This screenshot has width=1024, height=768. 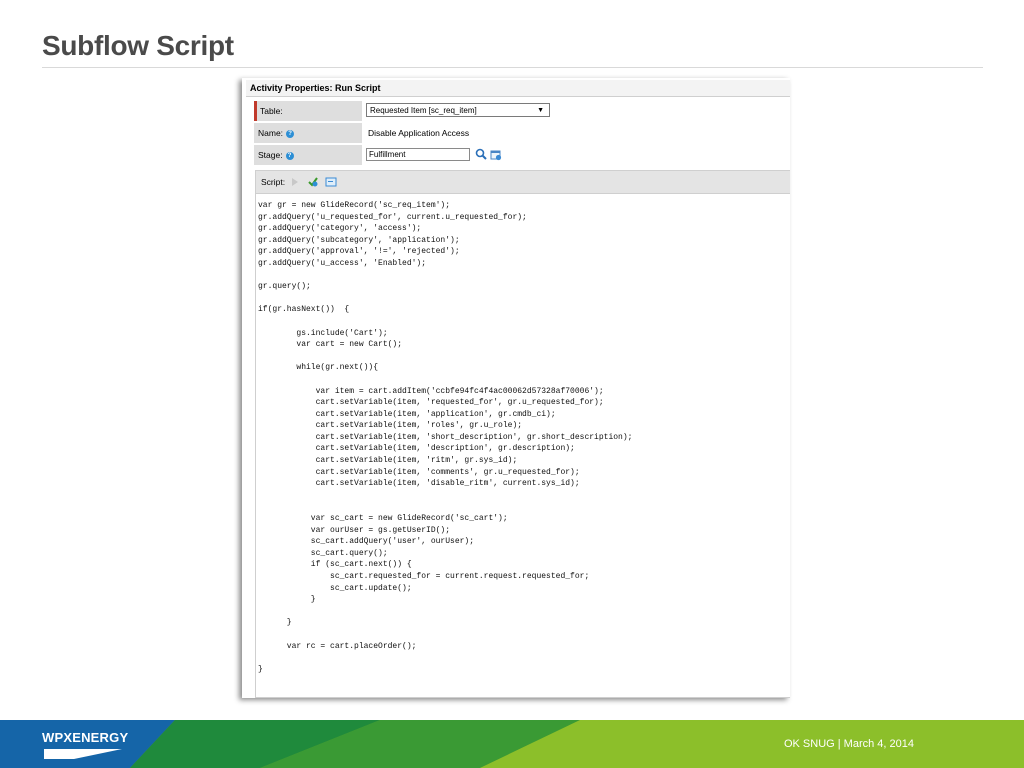 What do you see at coordinates (577, 133) in the screenshot?
I see `name-field: Disable Application Access` at bounding box center [577, 133].